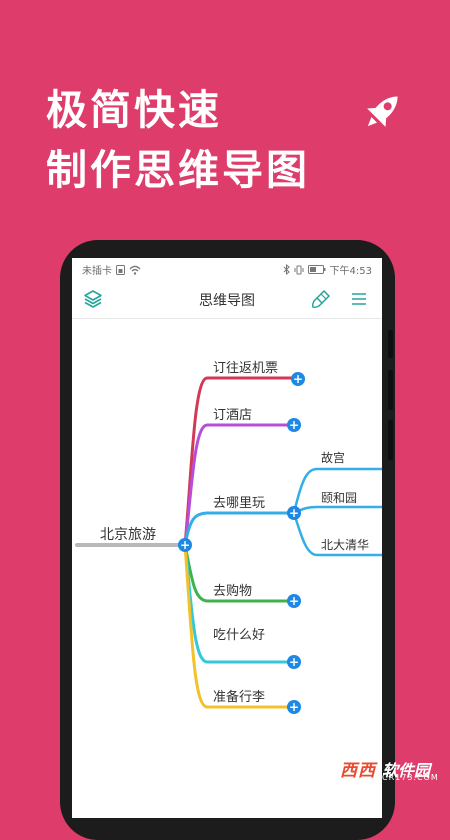 This screenshot has width=450, height=840. Describe the element at coordinates (227, 268) in the screenshot. I see `status-bar: 未插卡 下午4:53` at that location.